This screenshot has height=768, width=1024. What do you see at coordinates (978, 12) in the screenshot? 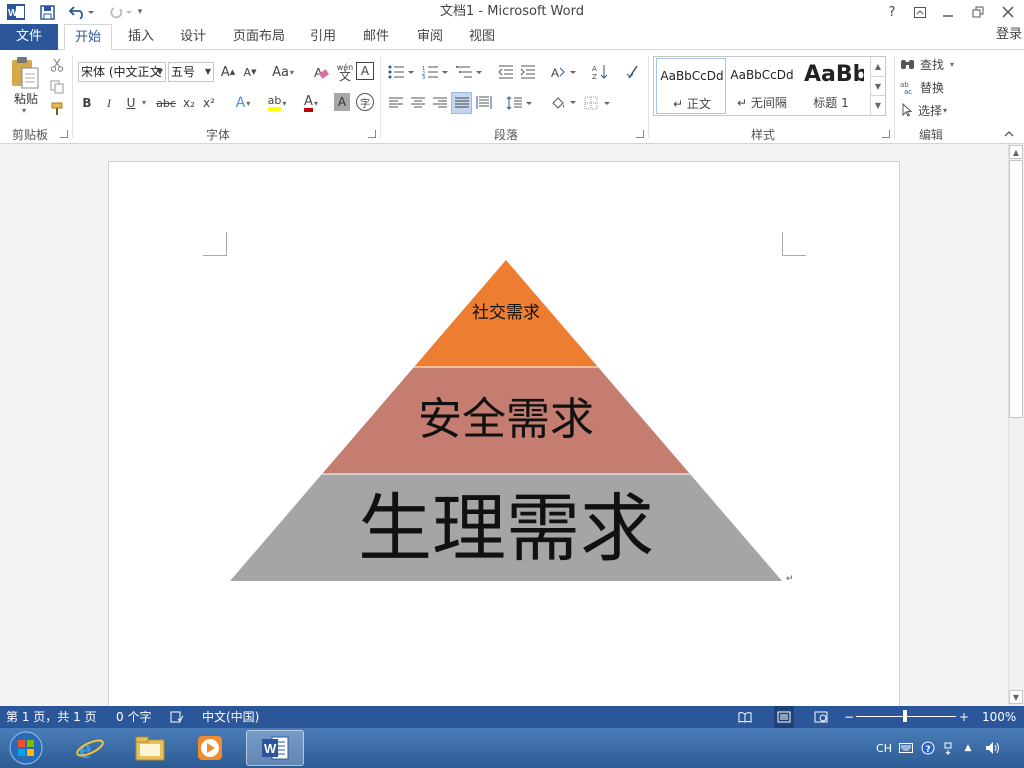
I see `restore-icon` at bounding box center [978, 12].